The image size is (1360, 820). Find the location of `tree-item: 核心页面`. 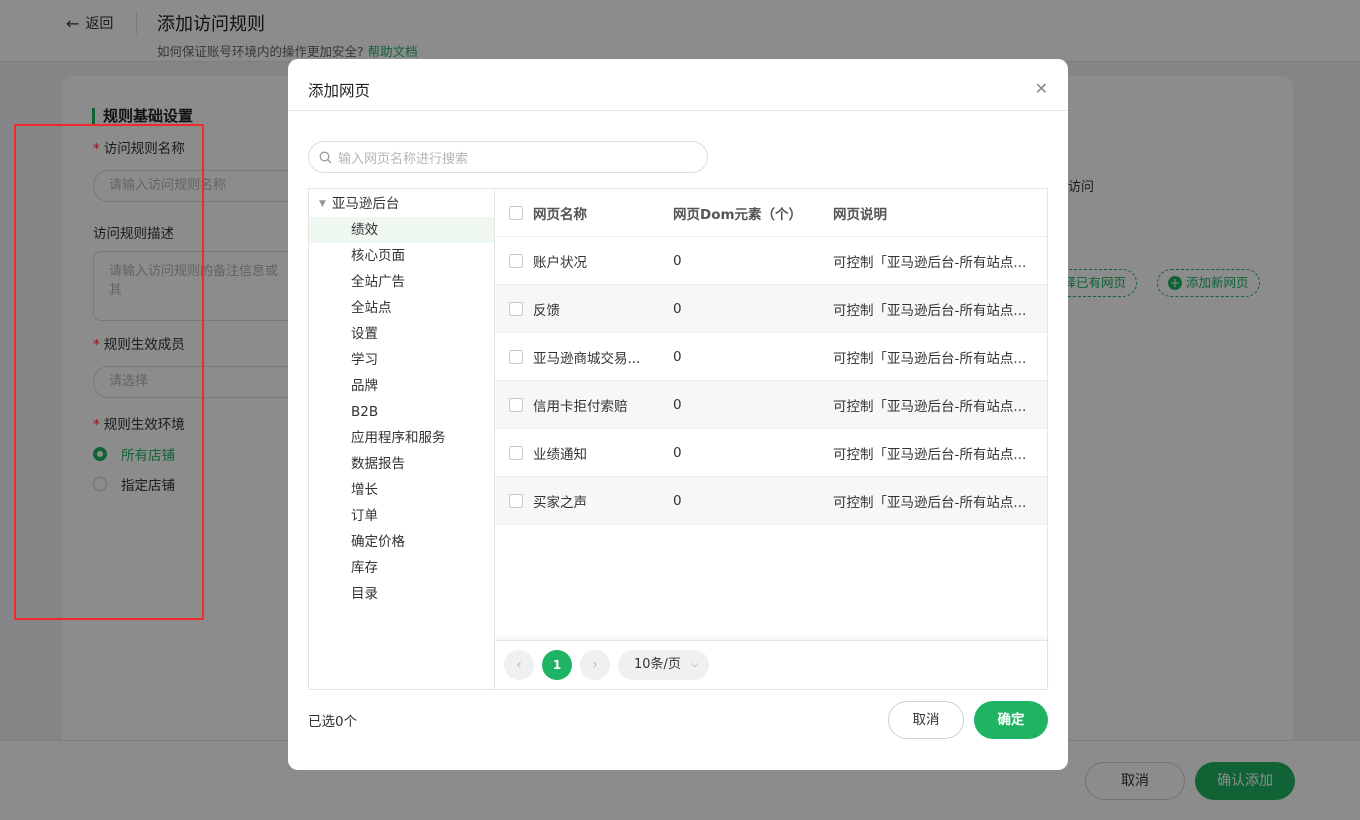

tree-item: 核心页面 is located at coordinates (401, 256).